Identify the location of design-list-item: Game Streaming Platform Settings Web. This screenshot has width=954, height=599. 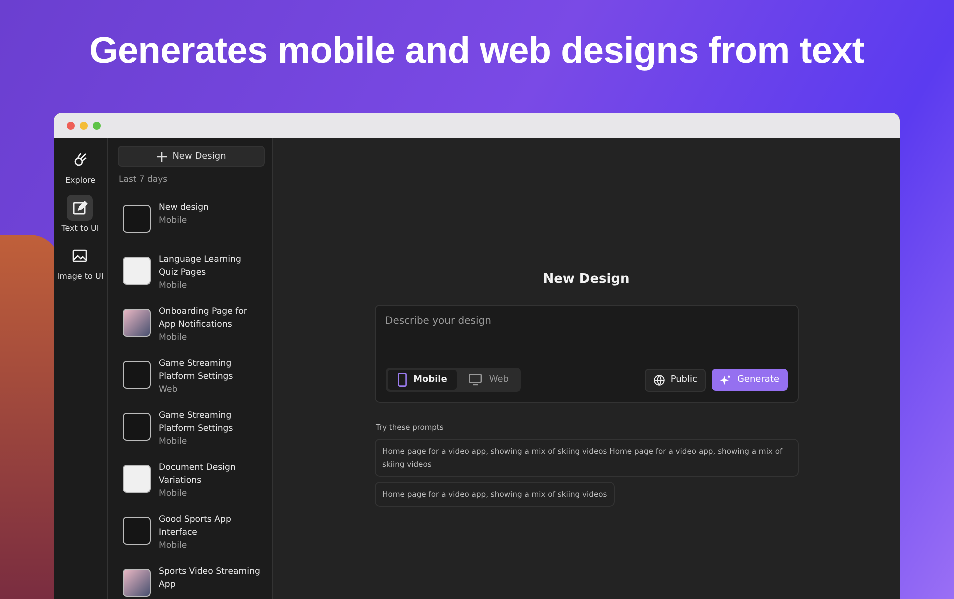
(190, 384).